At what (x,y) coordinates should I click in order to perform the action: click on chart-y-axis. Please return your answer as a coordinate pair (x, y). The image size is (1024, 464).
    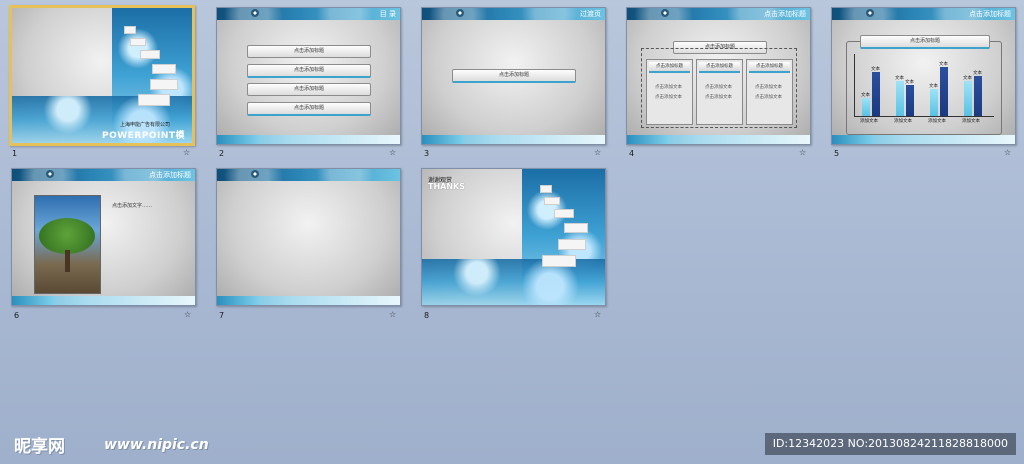
    Looking at the image, I should click on (854, 85).